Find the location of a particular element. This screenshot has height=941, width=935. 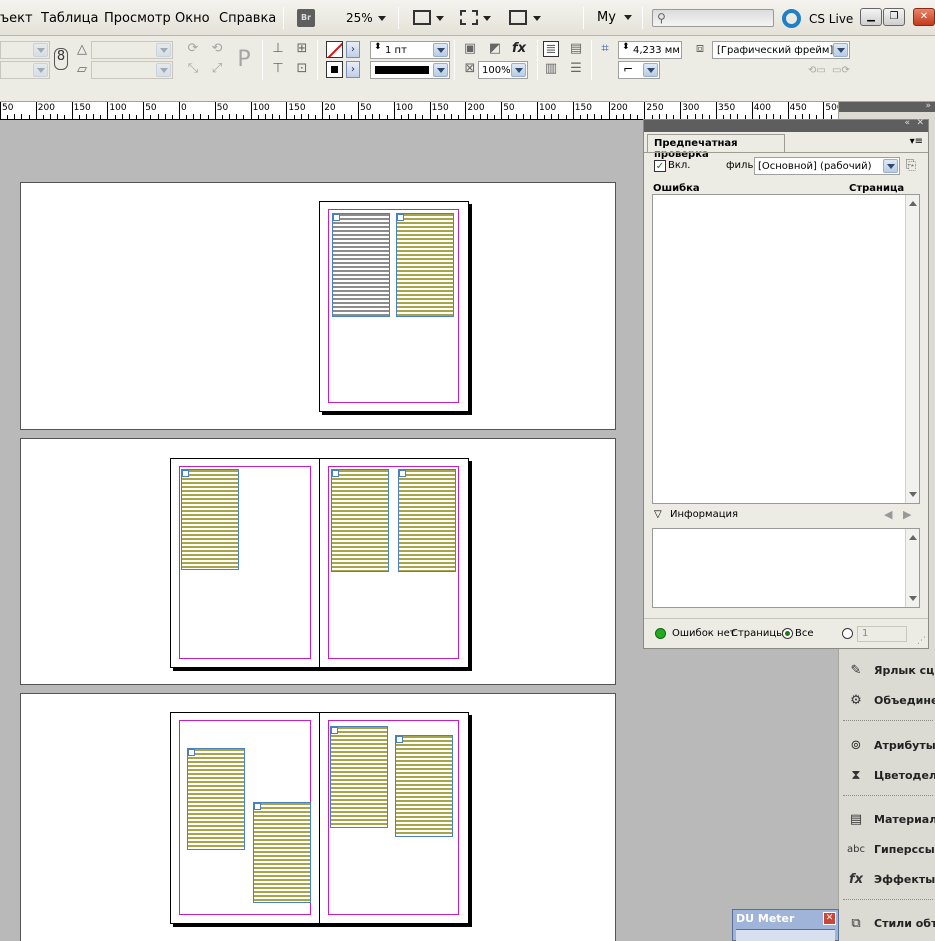

info-scrollbar is located at coordinates (912, 568).